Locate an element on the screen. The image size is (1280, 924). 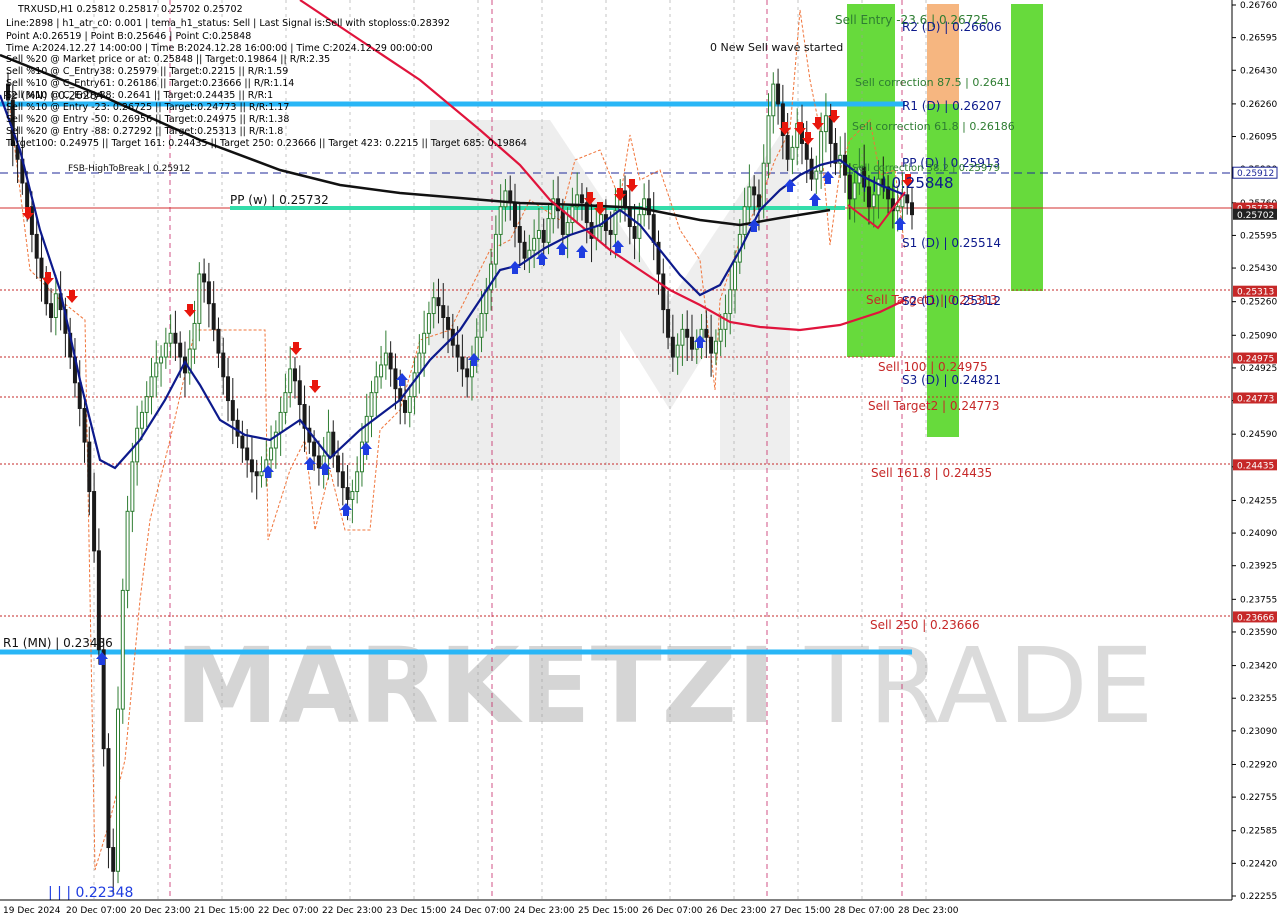
y-tick-label: 0.26260 is located at coordinates (1258, 105).